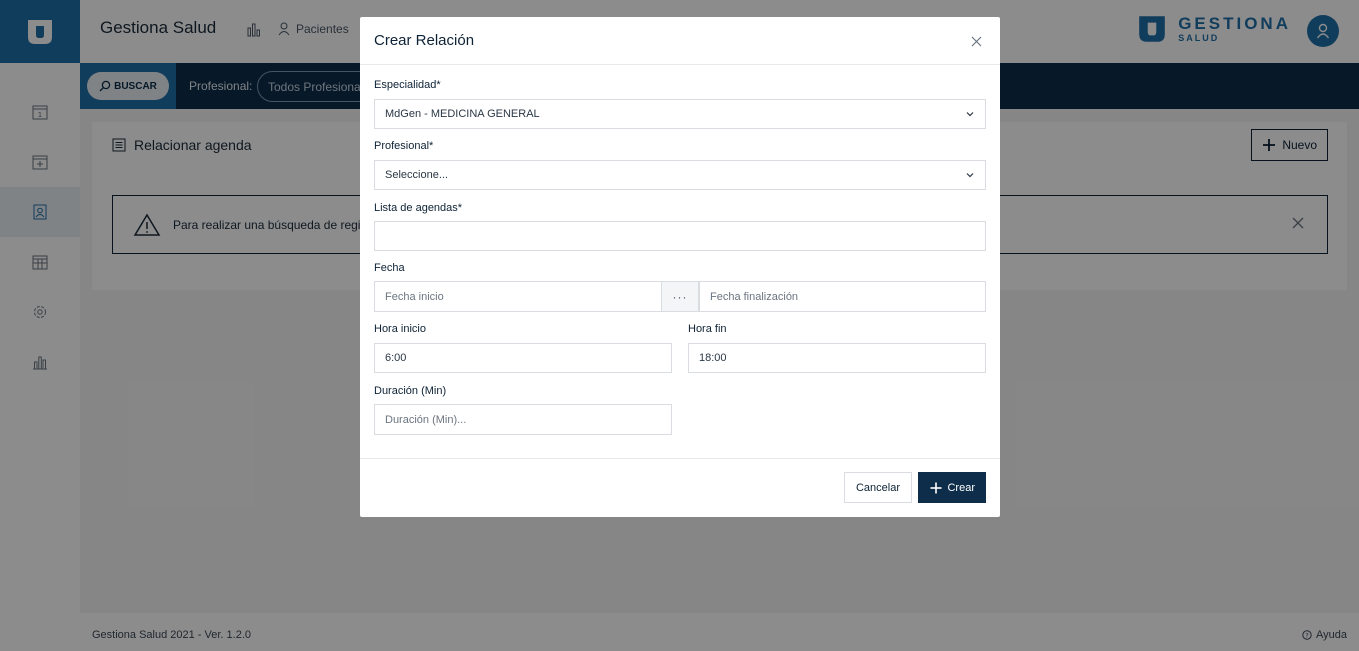  What do you see at coordinates (961, 487) in the screenshot?
I see `create-label: Crear` at bounding box center [961, 487].